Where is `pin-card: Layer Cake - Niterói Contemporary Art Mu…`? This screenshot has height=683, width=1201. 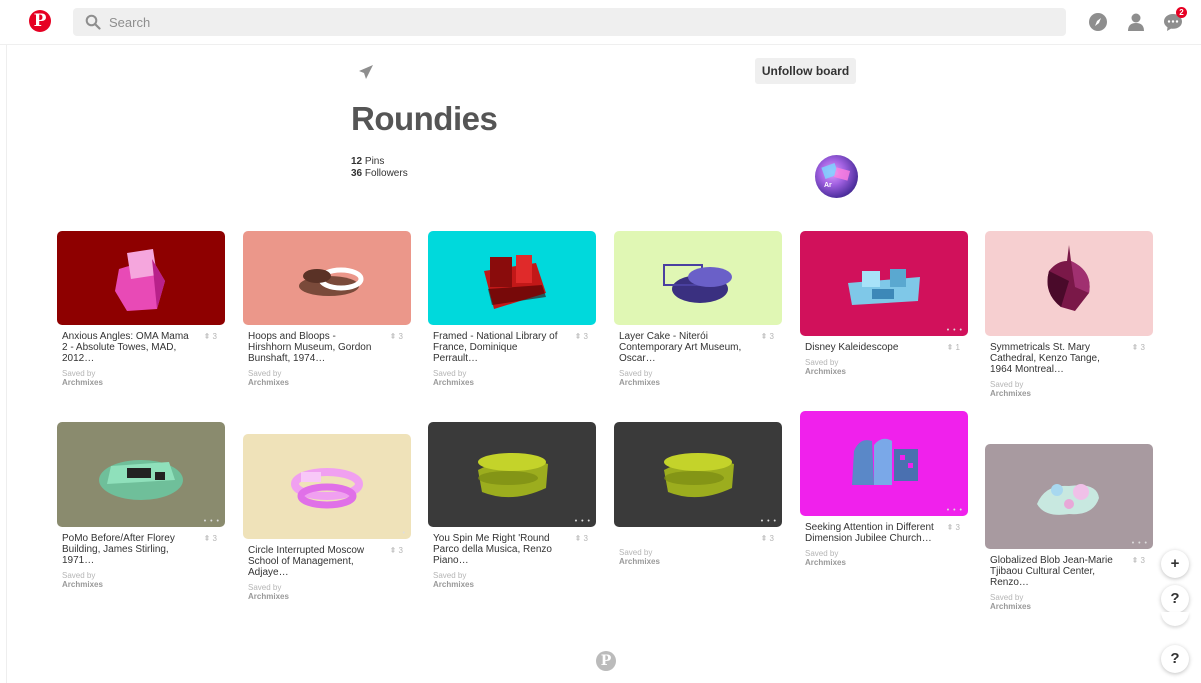
pin-card: Layer Cake - Niterói Contemporary Art Mu… is located at coordinates (698, 309).